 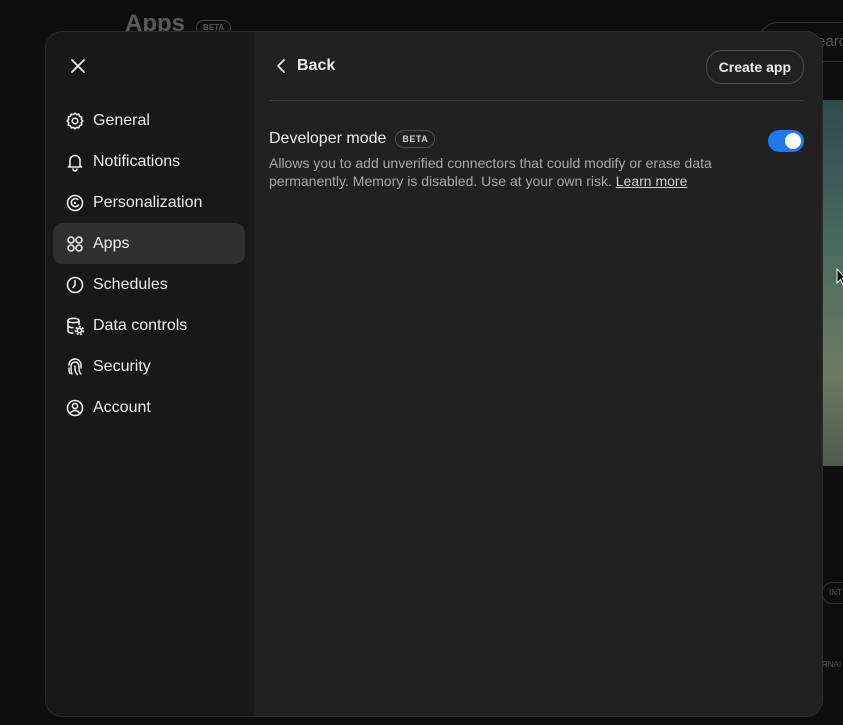 I want to click on sidebar-item-notifications: Notifications, so click(x=149, y=161).